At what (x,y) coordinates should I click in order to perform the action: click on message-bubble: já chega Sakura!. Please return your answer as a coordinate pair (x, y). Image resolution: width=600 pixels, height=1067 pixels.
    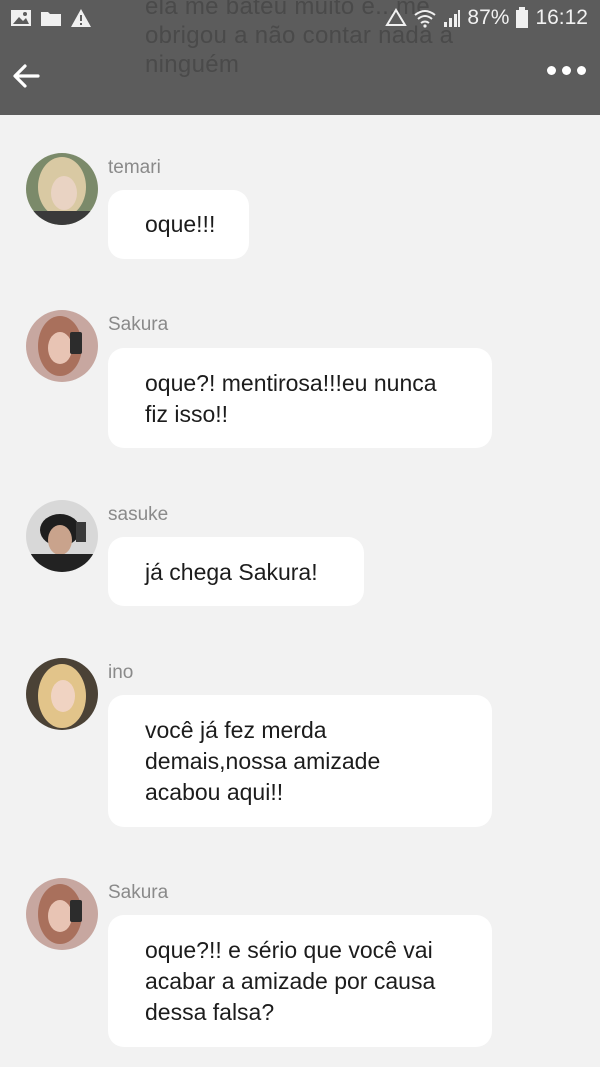
    Looking at the image, I should click on (236, 571).